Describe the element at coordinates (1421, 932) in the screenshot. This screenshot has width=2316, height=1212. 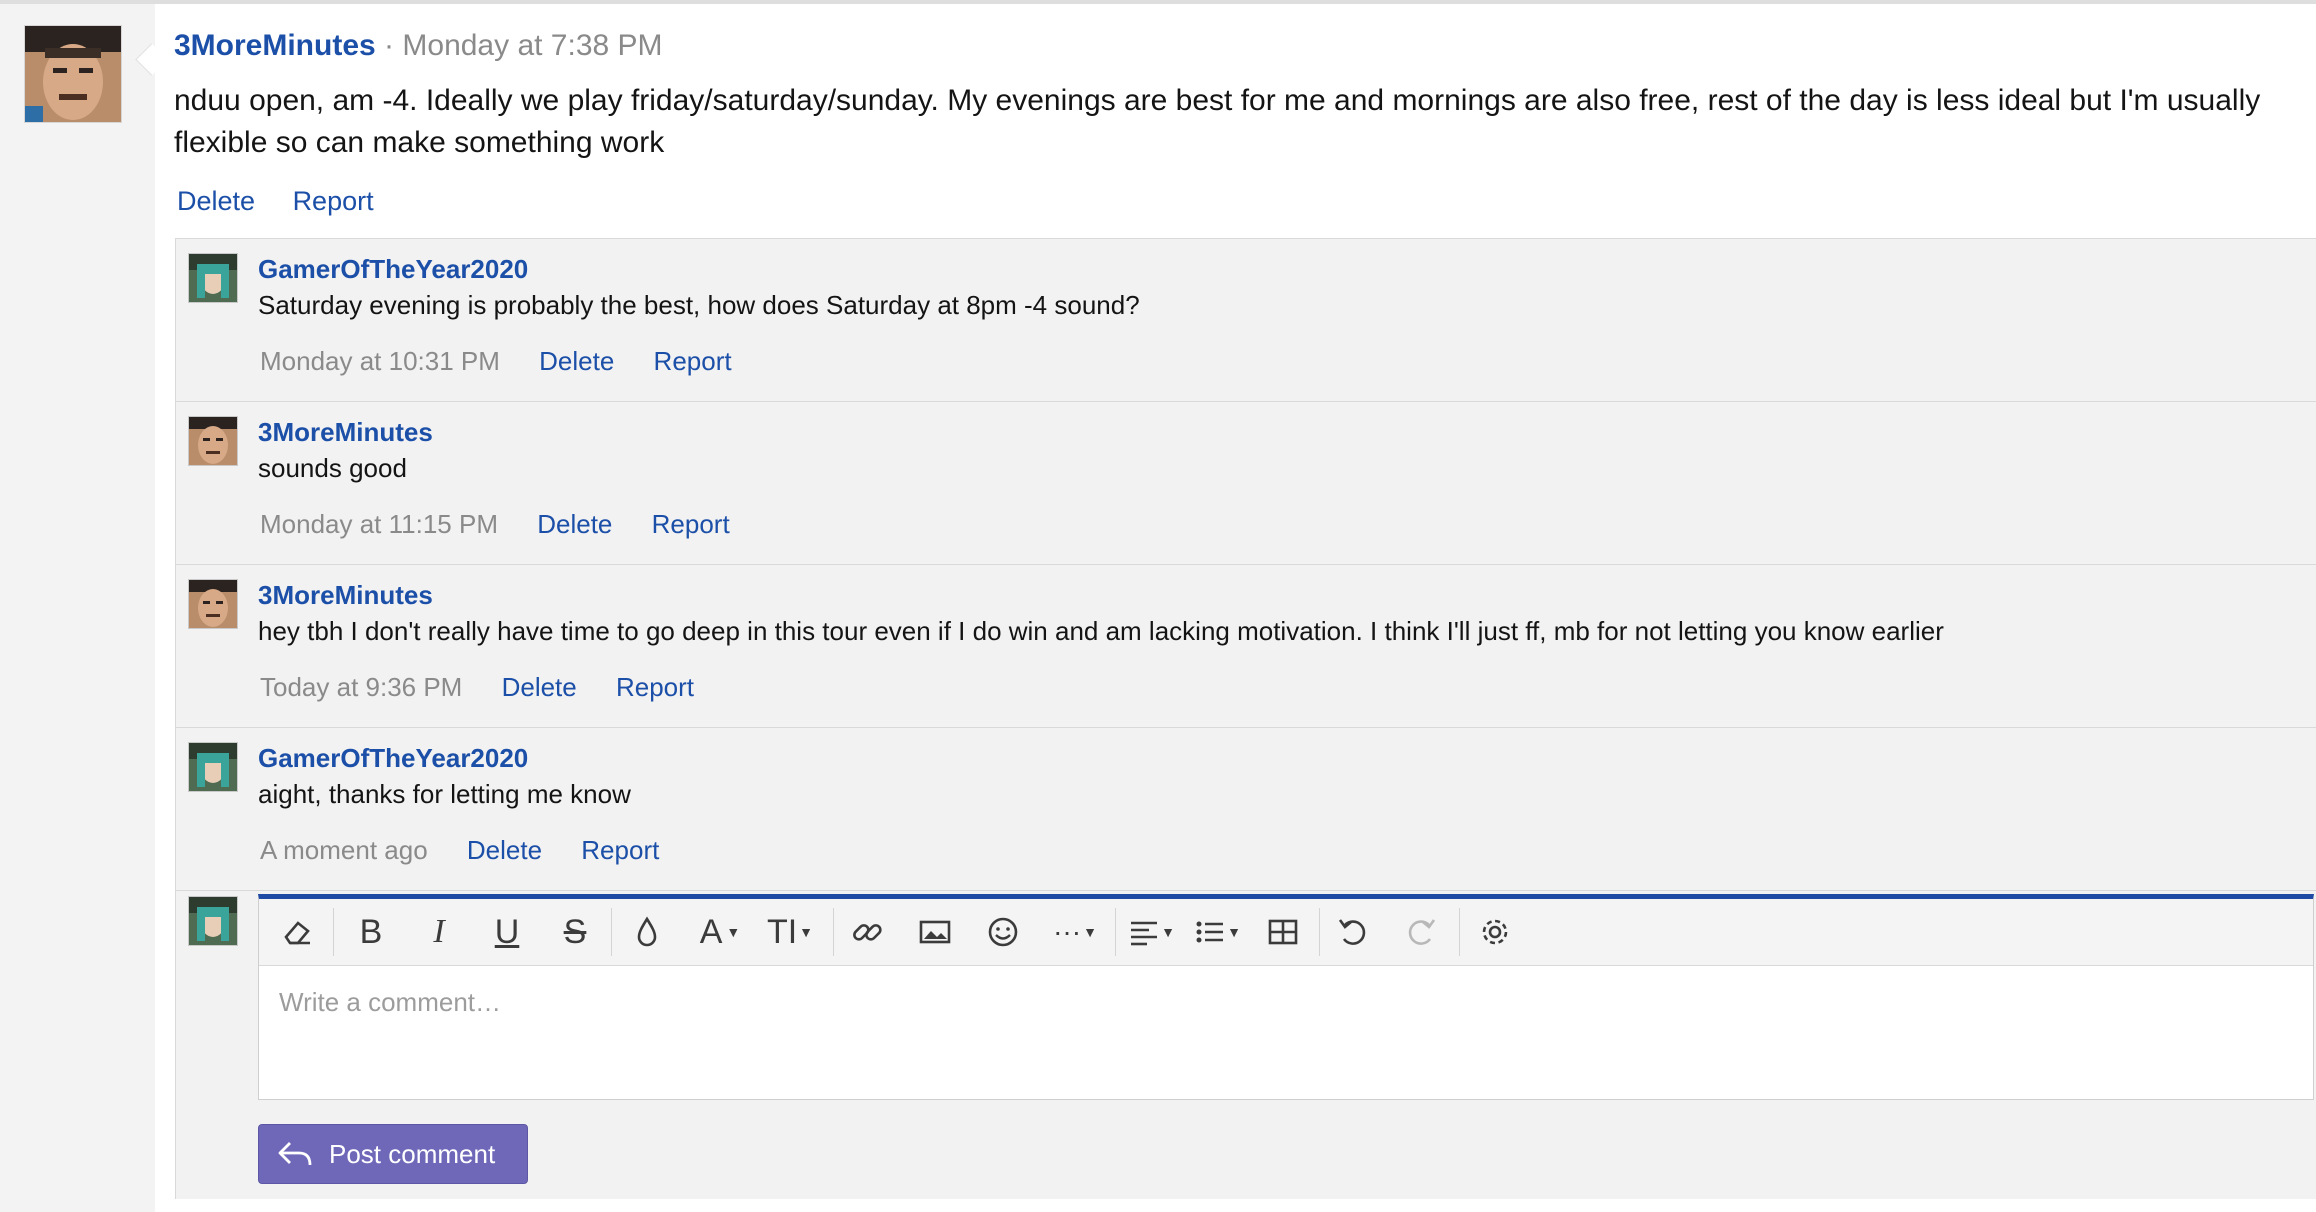
I see `redo-icon` at that location.